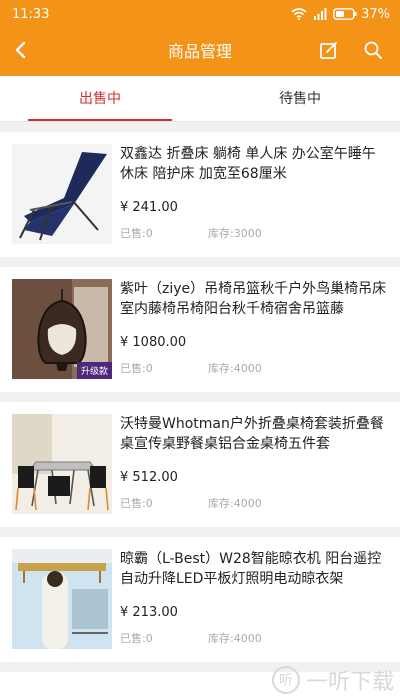 This screenshot has height=700, width=400. I want to click on edit-icon, so click(329, 52).